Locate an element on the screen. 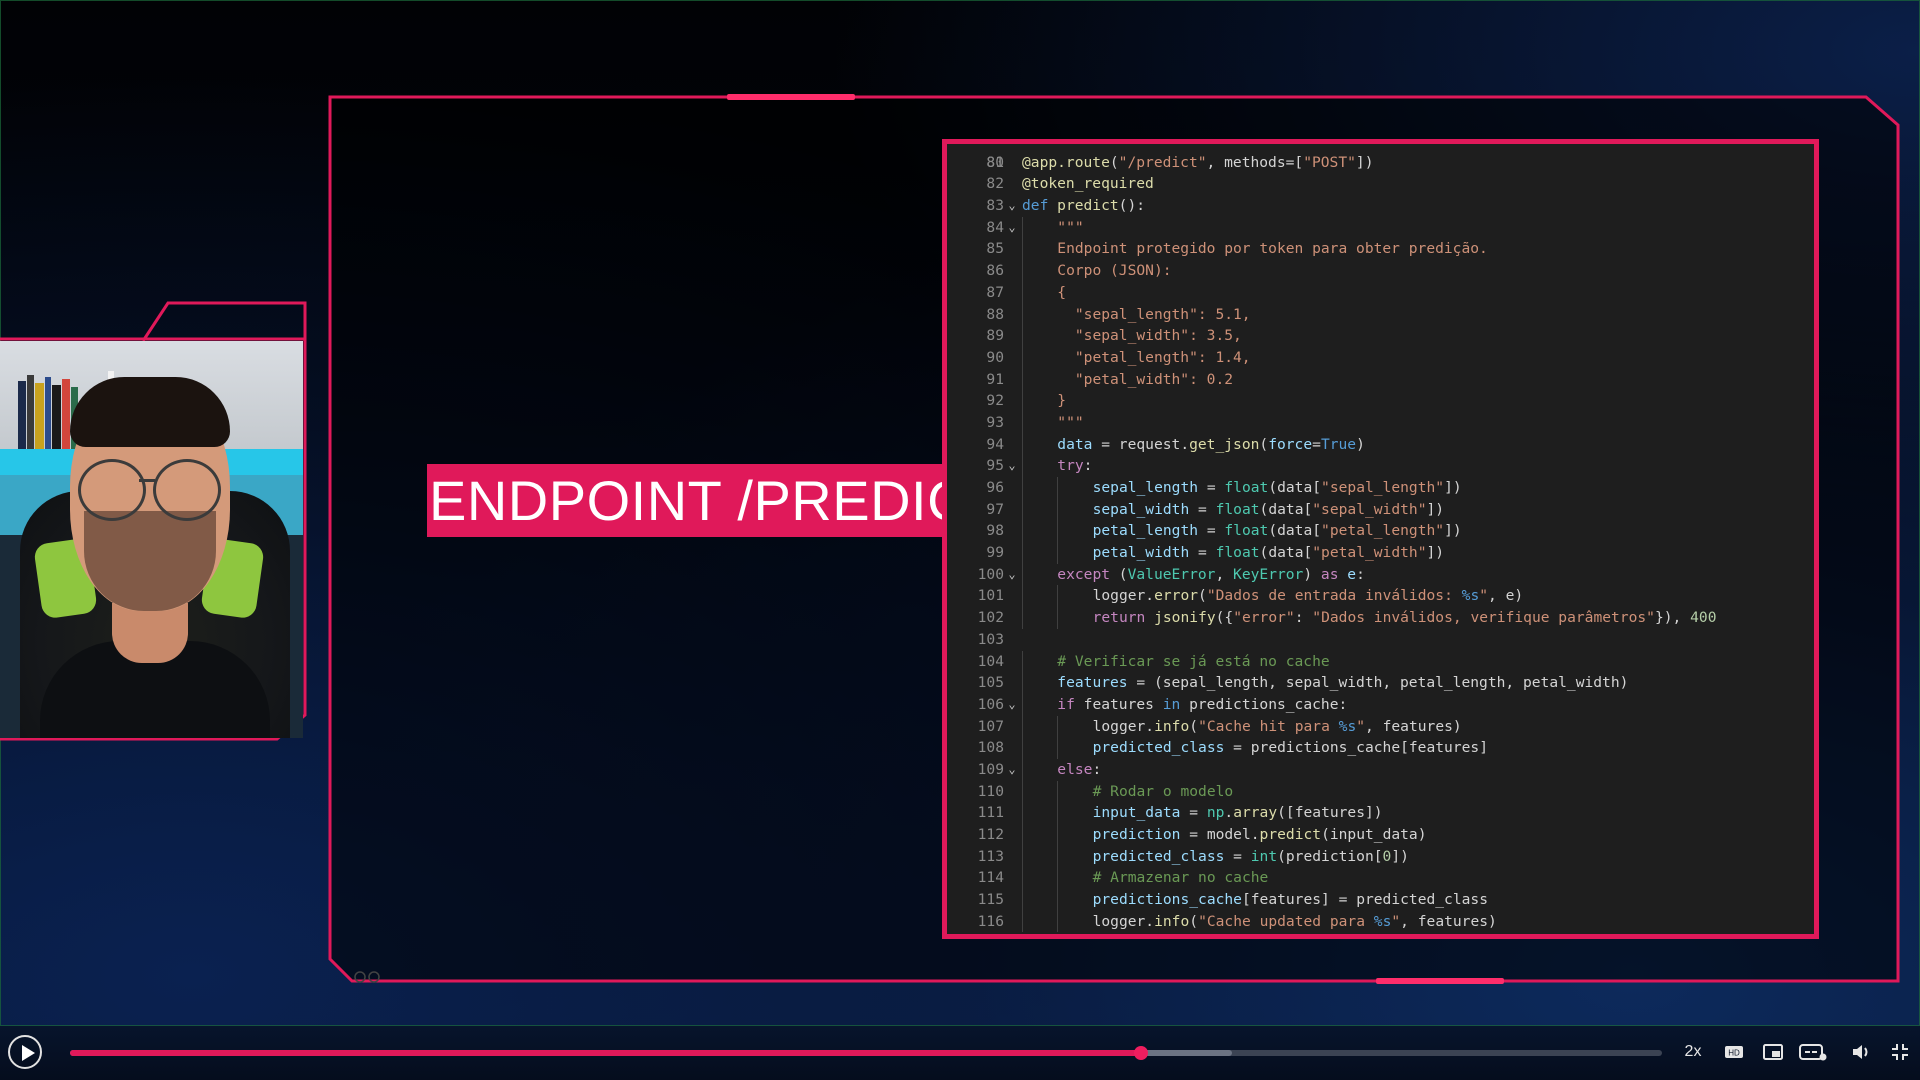 The width and height of the screenshot is (1920, 1080). line-number: 83 is located at coordinates (995, 206).